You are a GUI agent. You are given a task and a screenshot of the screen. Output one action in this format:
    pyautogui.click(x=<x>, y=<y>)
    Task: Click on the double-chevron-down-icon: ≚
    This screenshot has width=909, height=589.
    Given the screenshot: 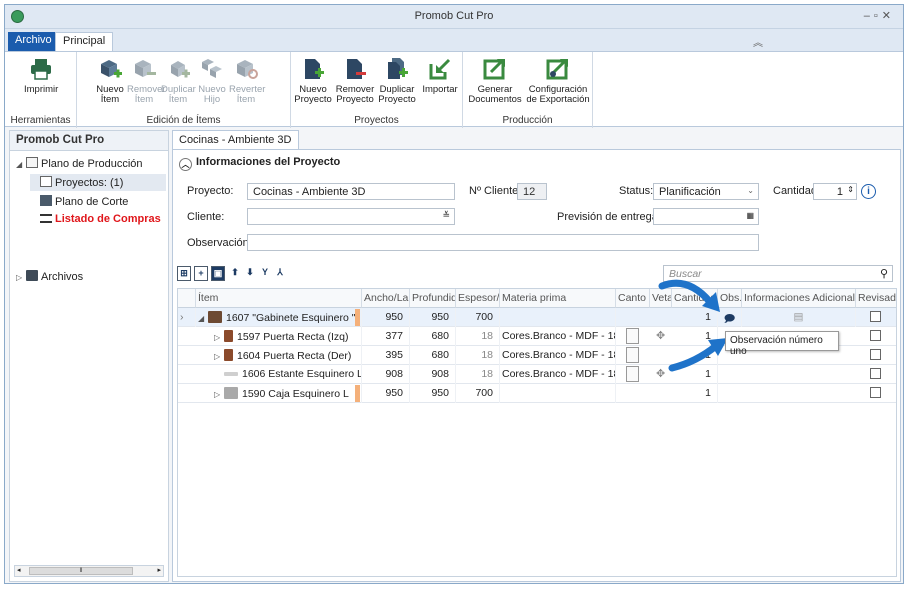 What is the action you would take?
    pyautogui.click(x=446, y=215)
    